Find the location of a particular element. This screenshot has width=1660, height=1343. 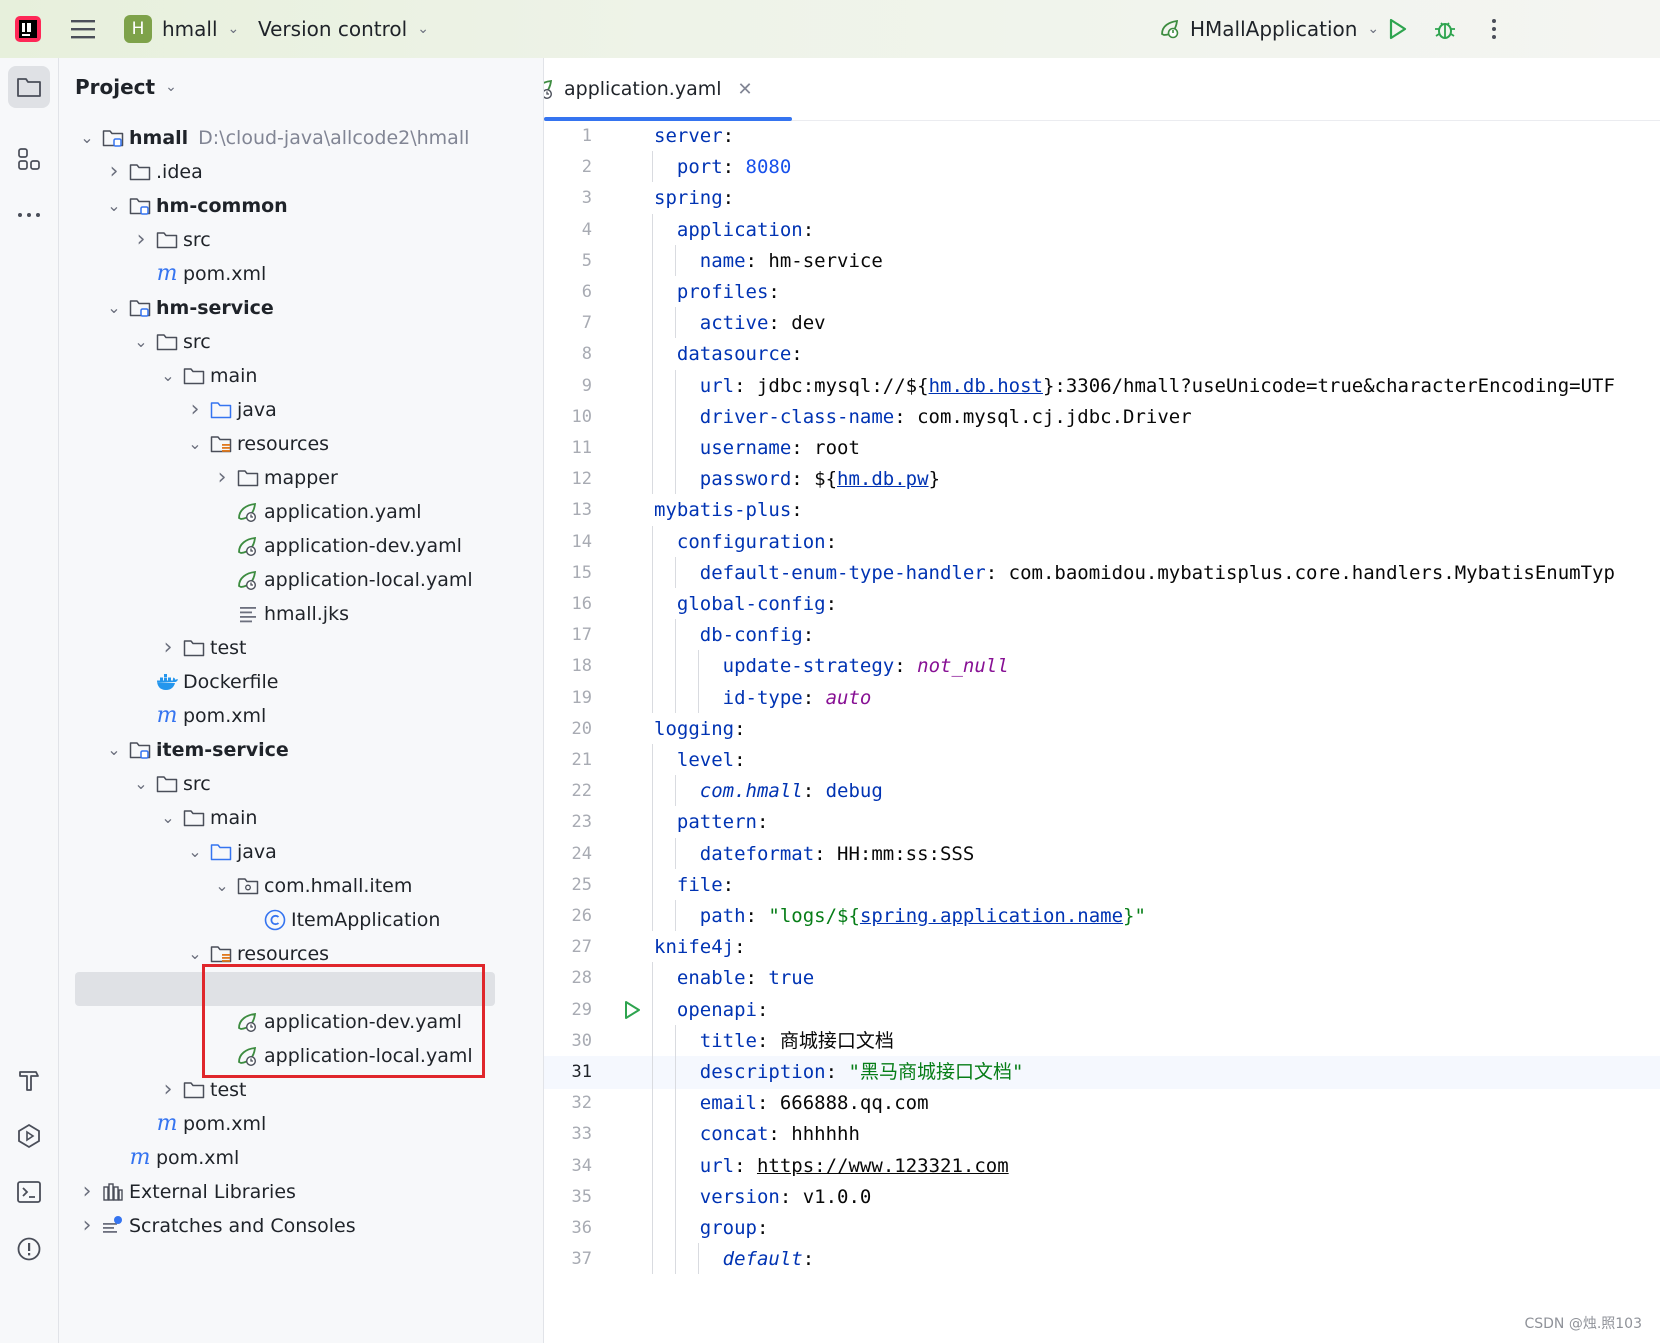

debug-button is located at coordinates (1445, 29).